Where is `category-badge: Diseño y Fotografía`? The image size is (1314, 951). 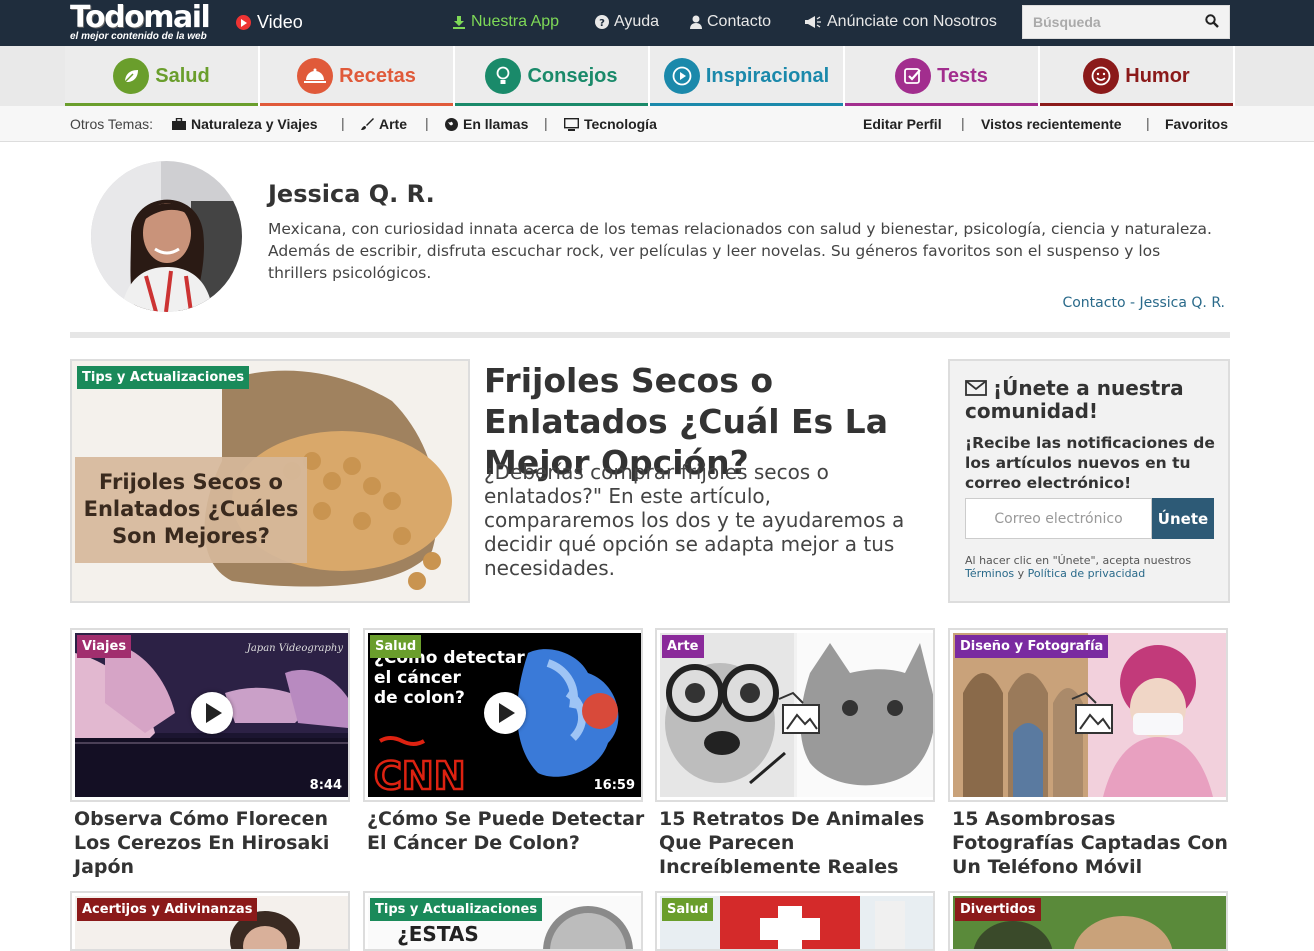 category-badge: Diseño y Fotografía is located at coordinates (1032, 646).